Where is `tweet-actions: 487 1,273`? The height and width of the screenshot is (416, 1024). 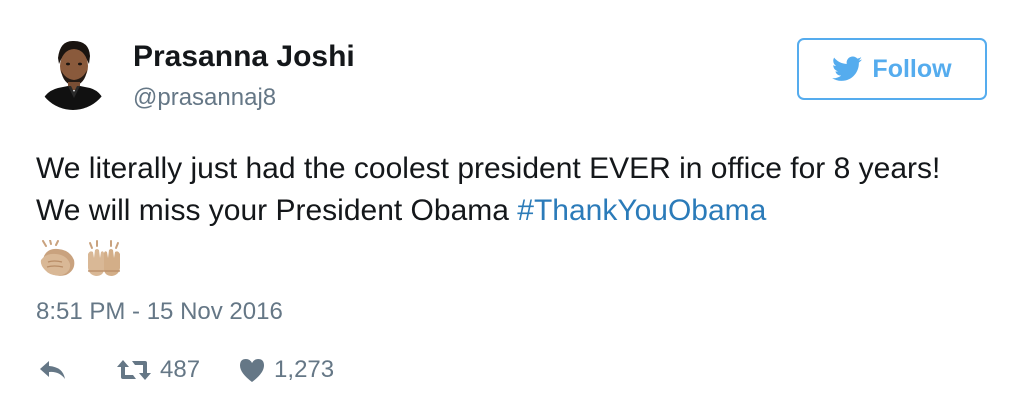 tweet-actions: 487 1,273 is located at coordinates (186, 370).